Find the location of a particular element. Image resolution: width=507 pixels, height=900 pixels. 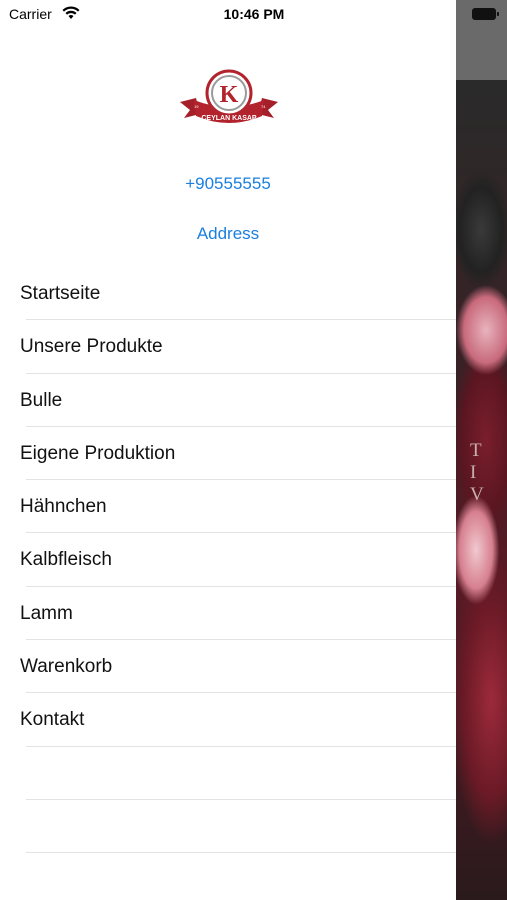

svg-text: K is located at coordinates (229, 95).